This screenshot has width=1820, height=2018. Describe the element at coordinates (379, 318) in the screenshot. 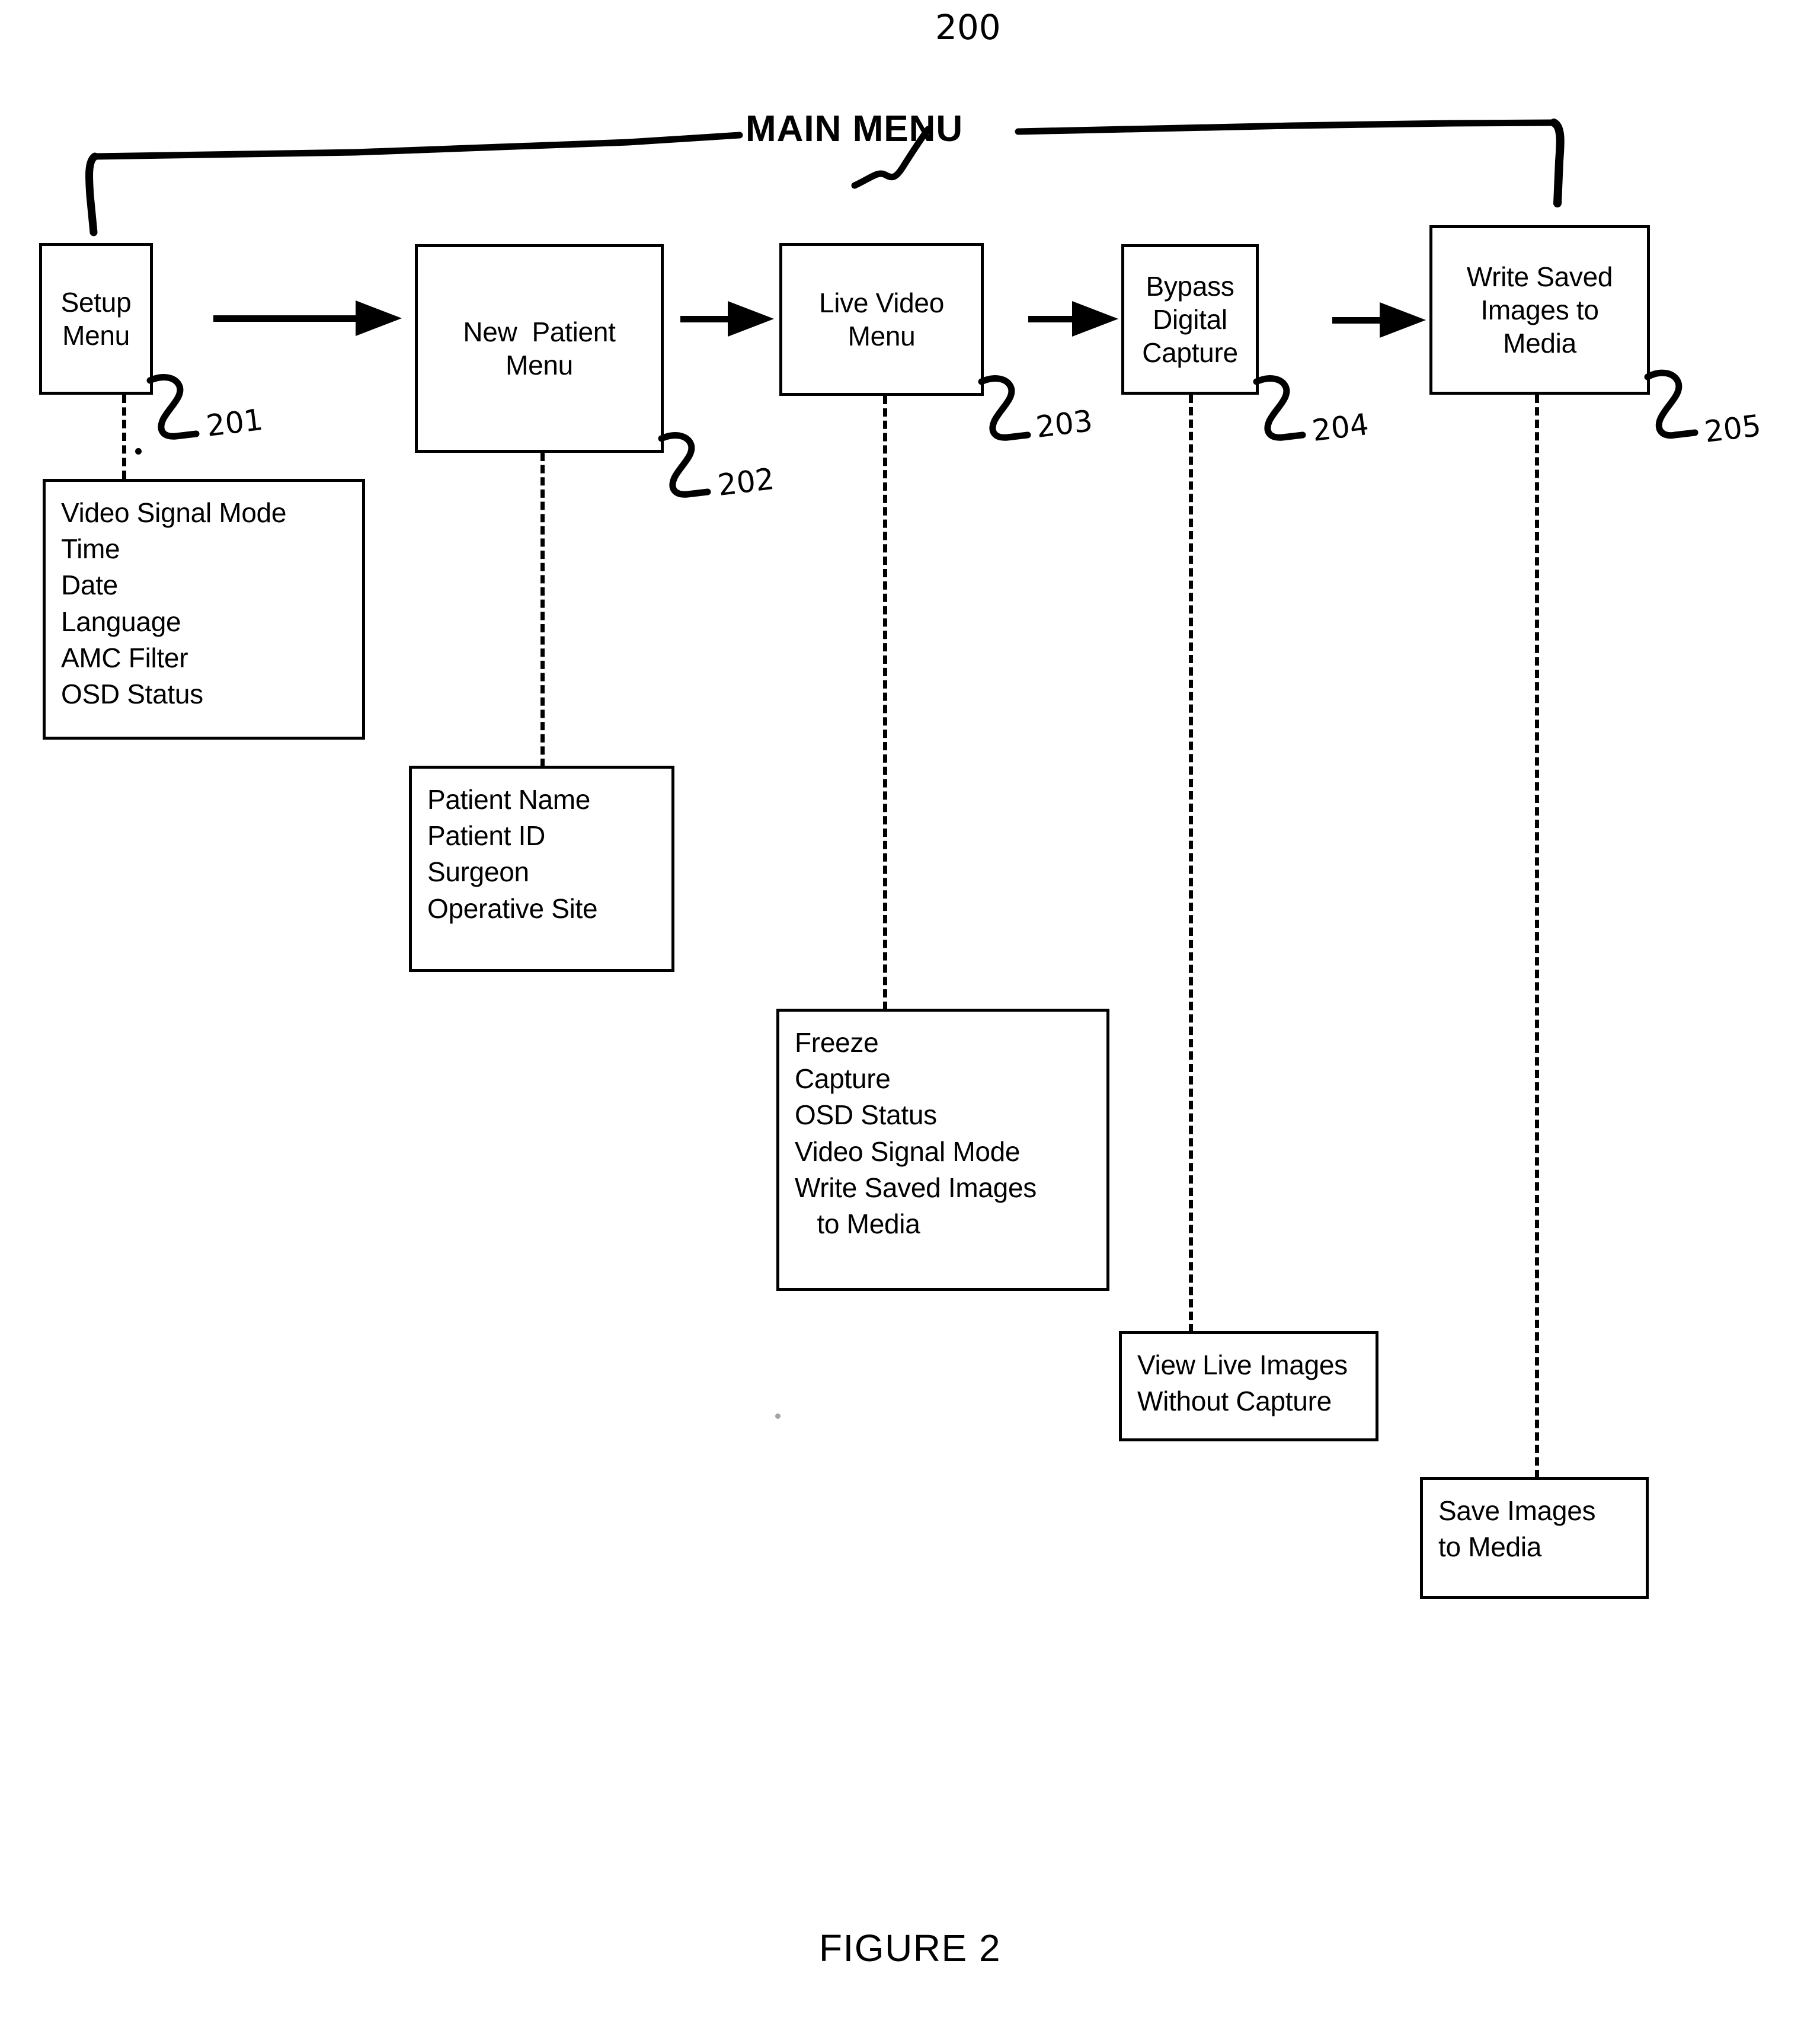

I see `flow-arrow-1-head` at that location.